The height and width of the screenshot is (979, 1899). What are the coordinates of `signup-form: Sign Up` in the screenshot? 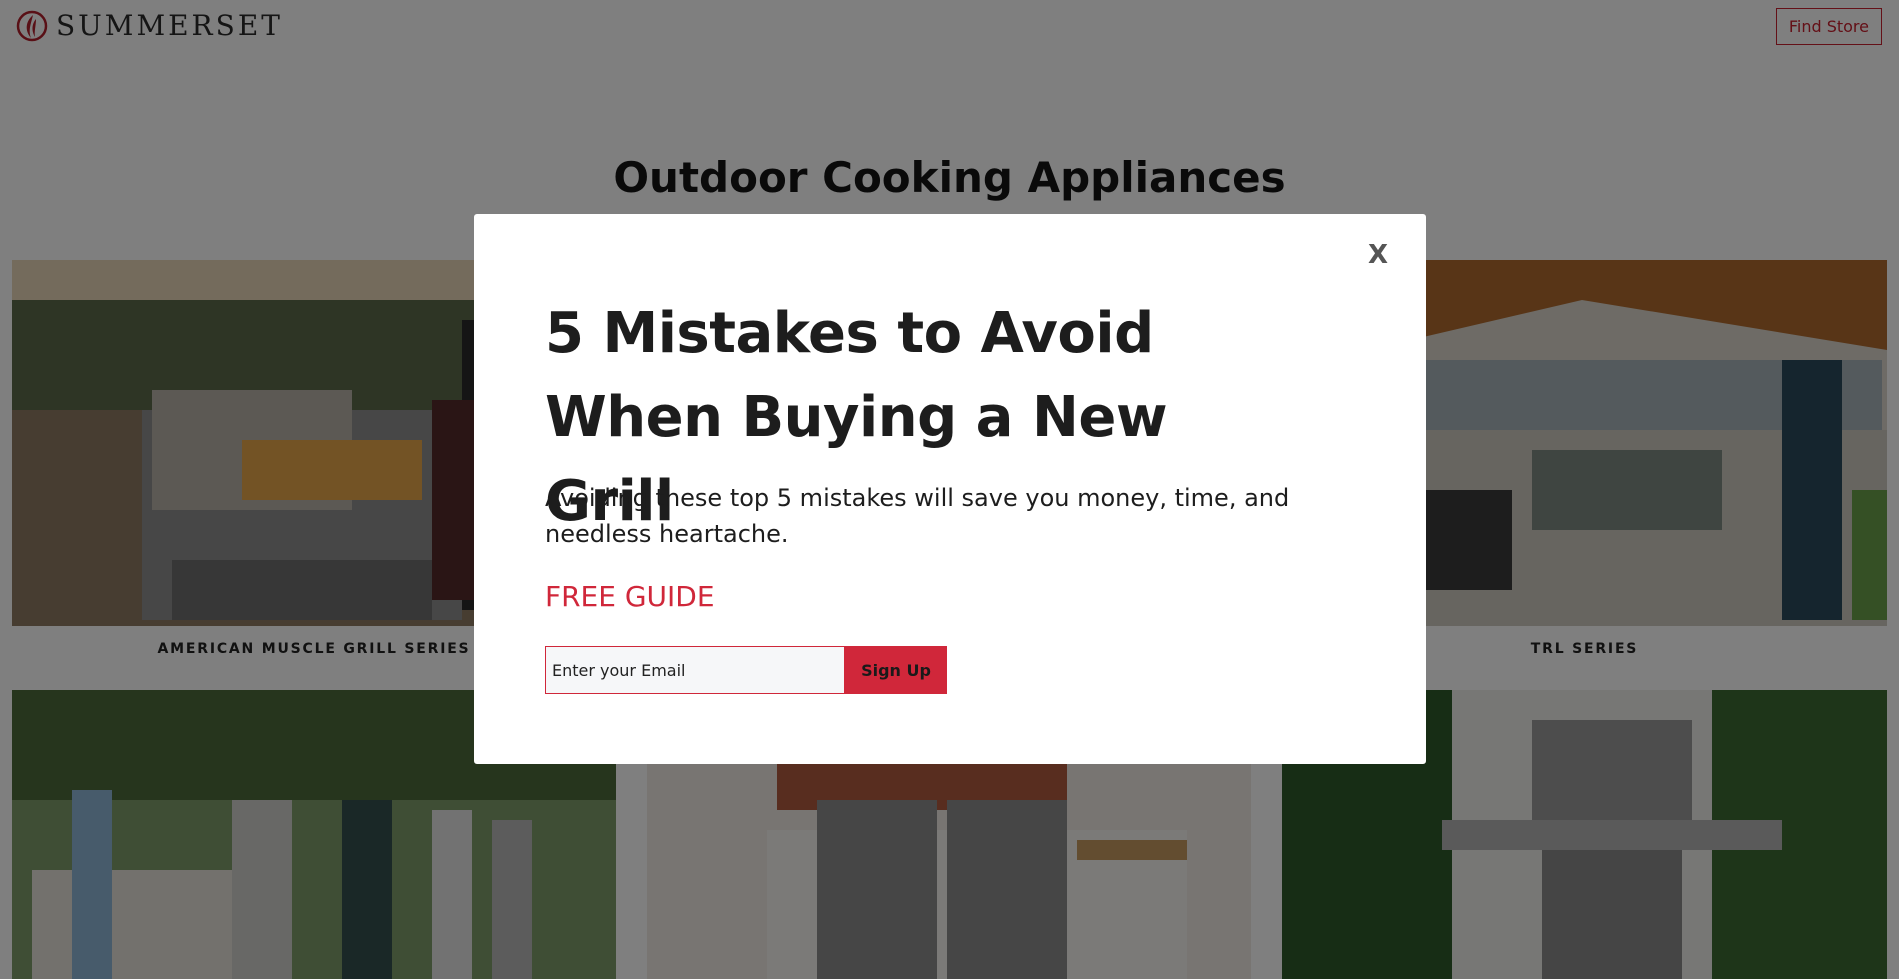 It's located at (746, 670).